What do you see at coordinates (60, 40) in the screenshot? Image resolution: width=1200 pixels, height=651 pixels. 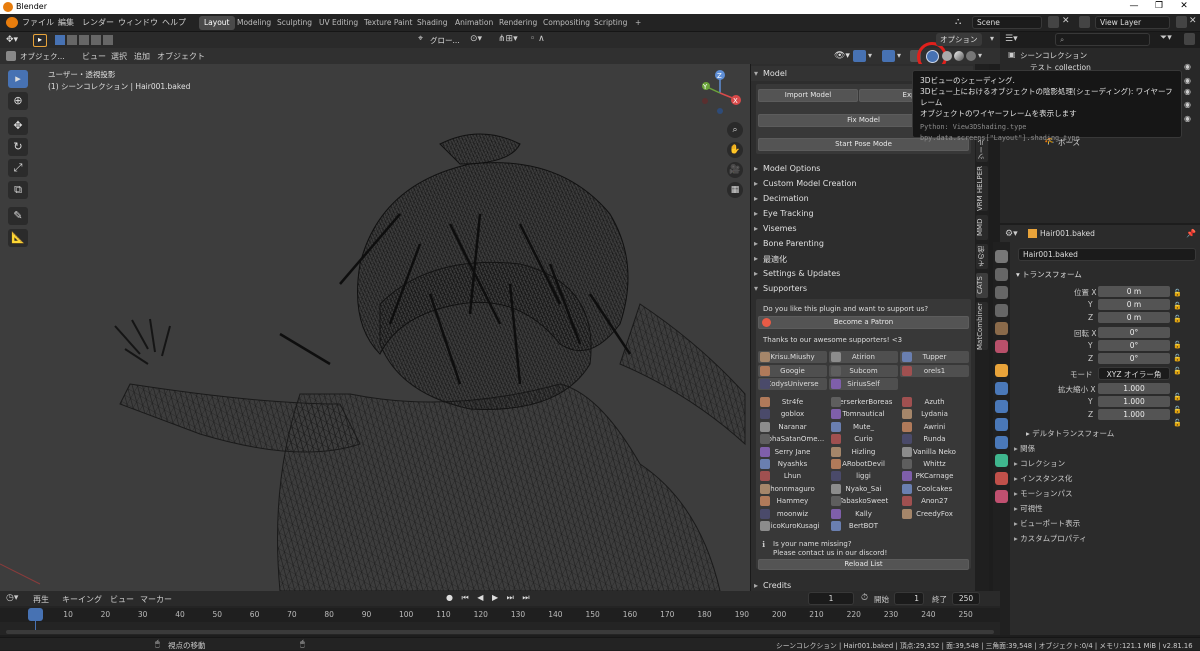 I see `select-new-icon` at bounding box center [60, 40].